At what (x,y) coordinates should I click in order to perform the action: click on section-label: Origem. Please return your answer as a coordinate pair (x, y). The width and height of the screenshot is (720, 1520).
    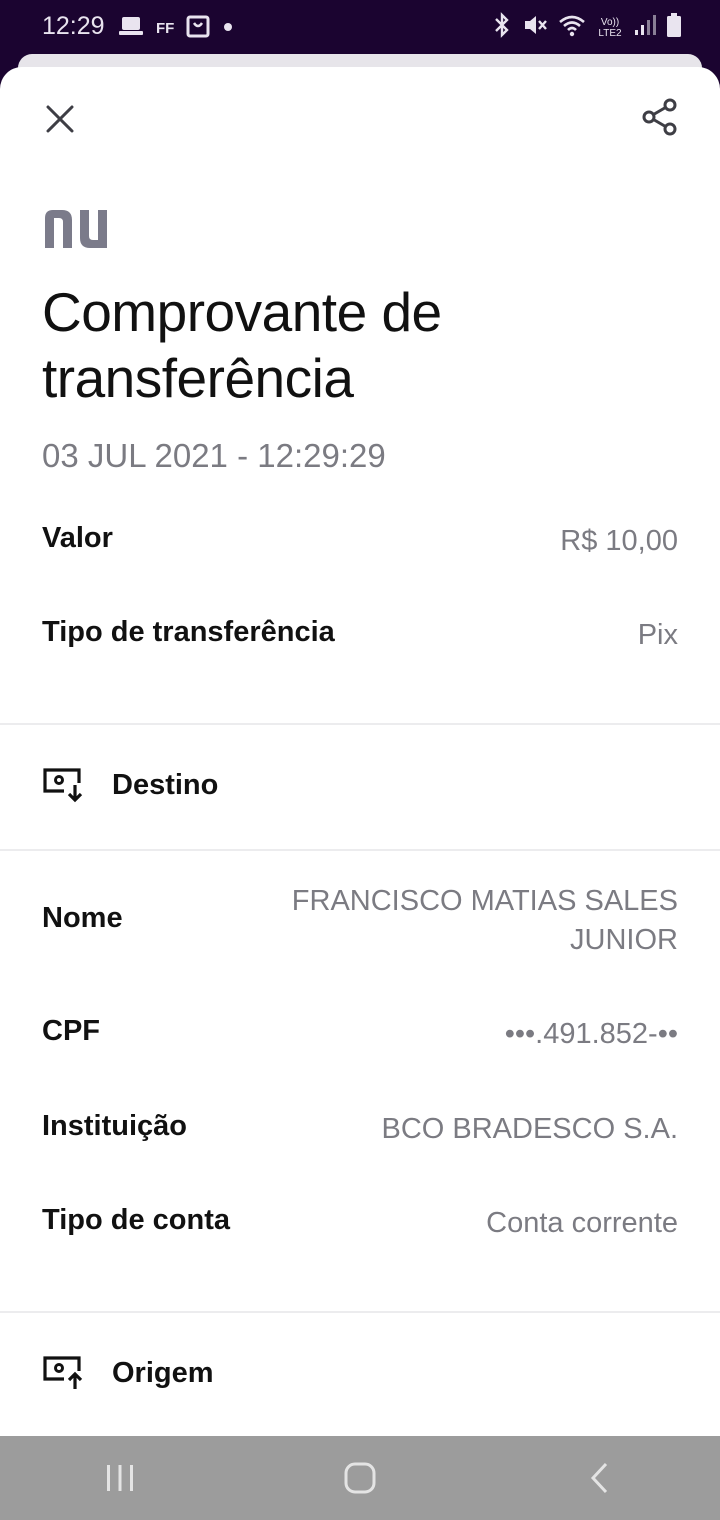
    Looking at the image, I should click on (163, 1372).